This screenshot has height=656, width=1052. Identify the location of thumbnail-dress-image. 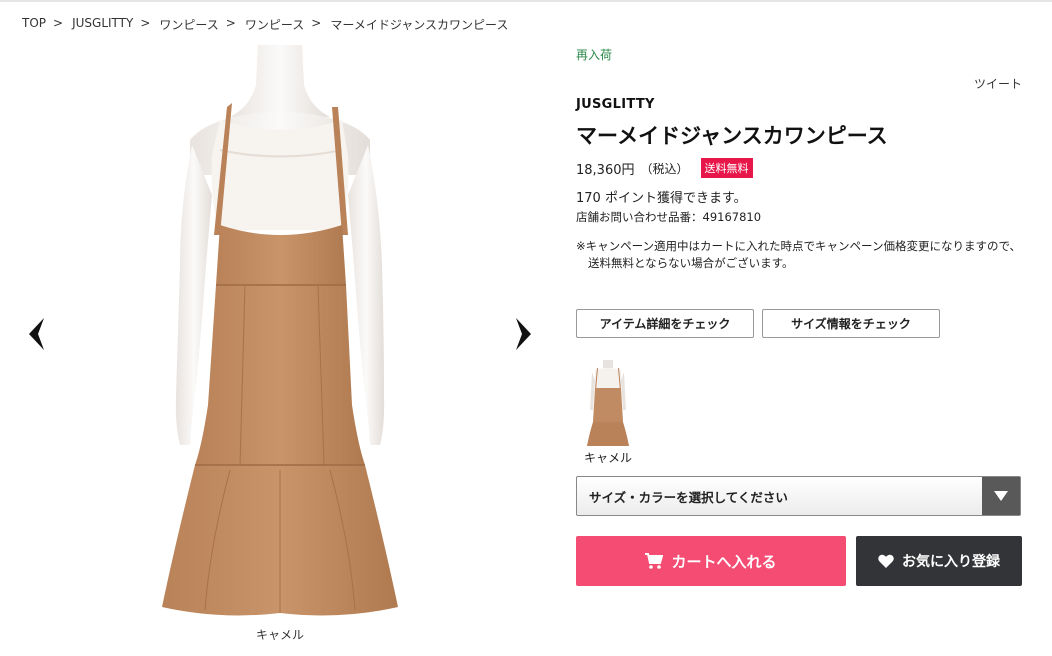
(608, 403).